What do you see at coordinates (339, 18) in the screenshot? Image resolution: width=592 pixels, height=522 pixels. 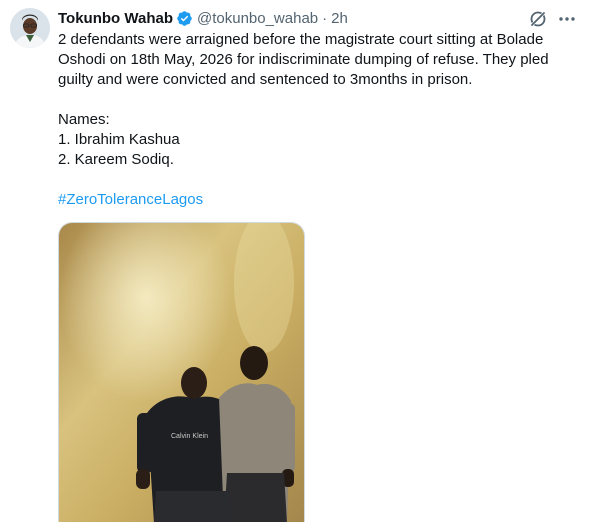 I see `timestamp: 2h` at bounding box center [339, 18].